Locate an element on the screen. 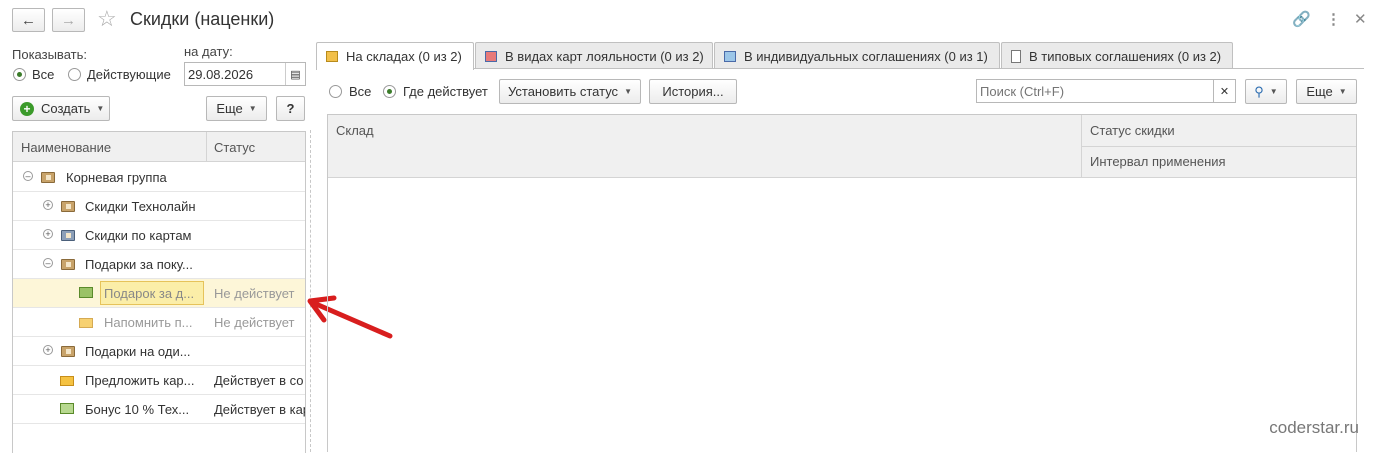 Image resolution: width=1384 pixels, height=453 pixels. magnifier-icon: ⚲ is located at coordinates (1259, 91).